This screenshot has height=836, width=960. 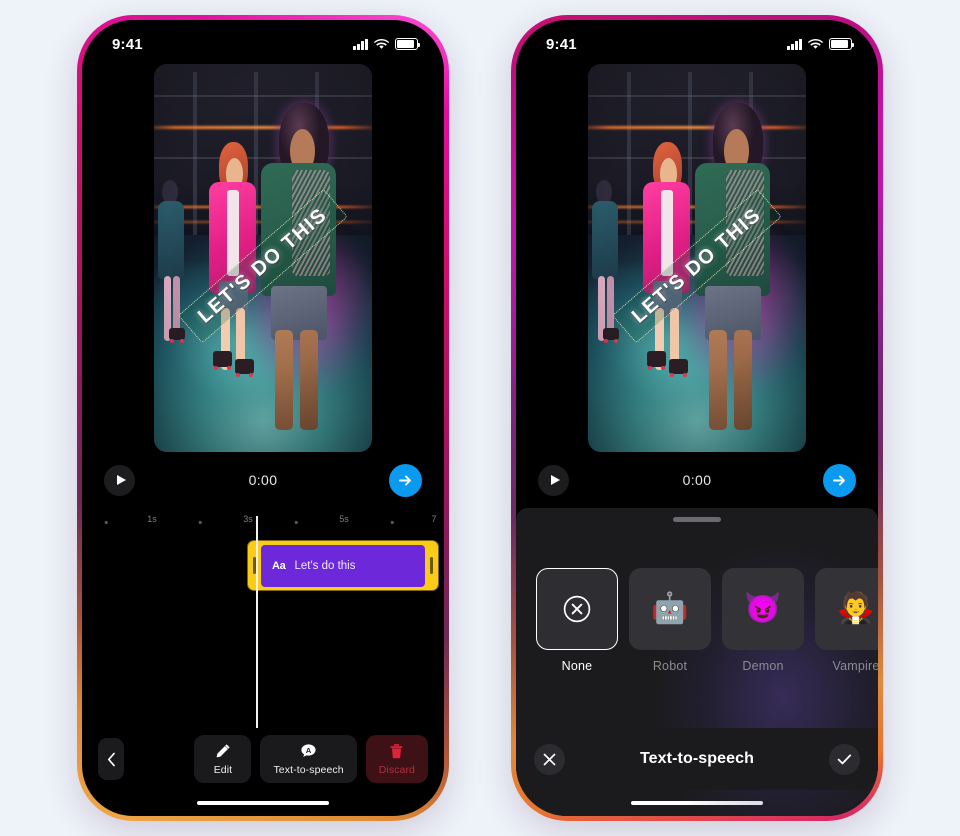 What do you see at coordinates (434, 519) in the screenshot?
I see `ruler-tick-7s: 7` at bounding box center [434, 519].